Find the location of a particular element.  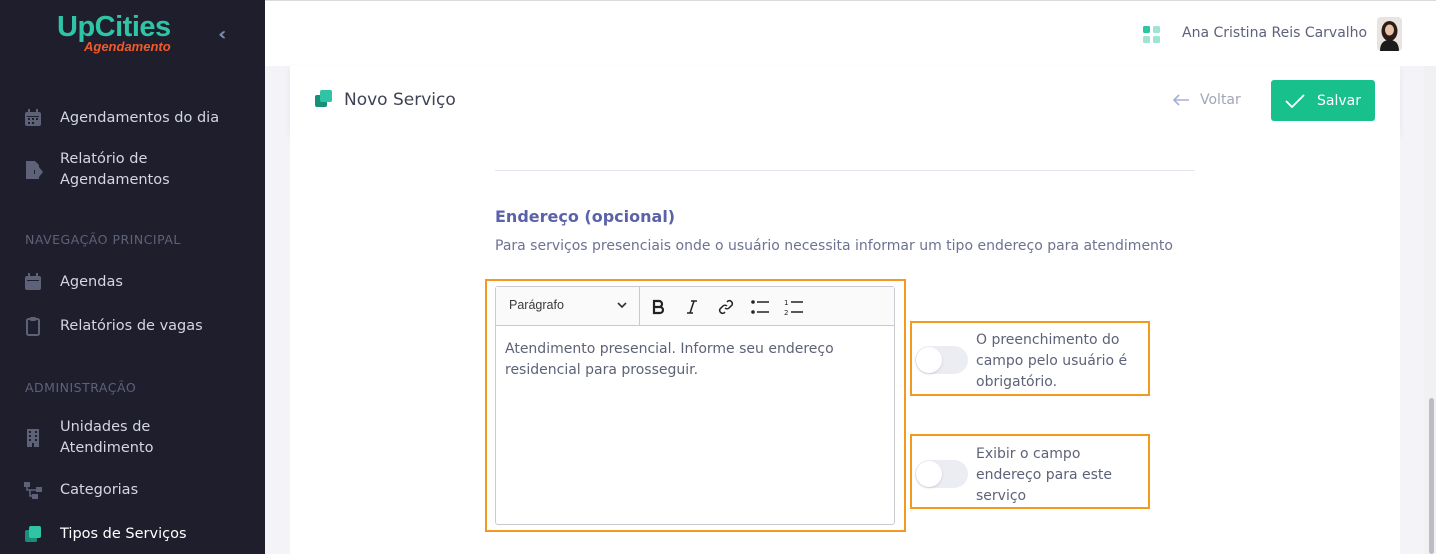

sidebar-item-label: Relatórios de vagas is located at coordinates (131, 326).